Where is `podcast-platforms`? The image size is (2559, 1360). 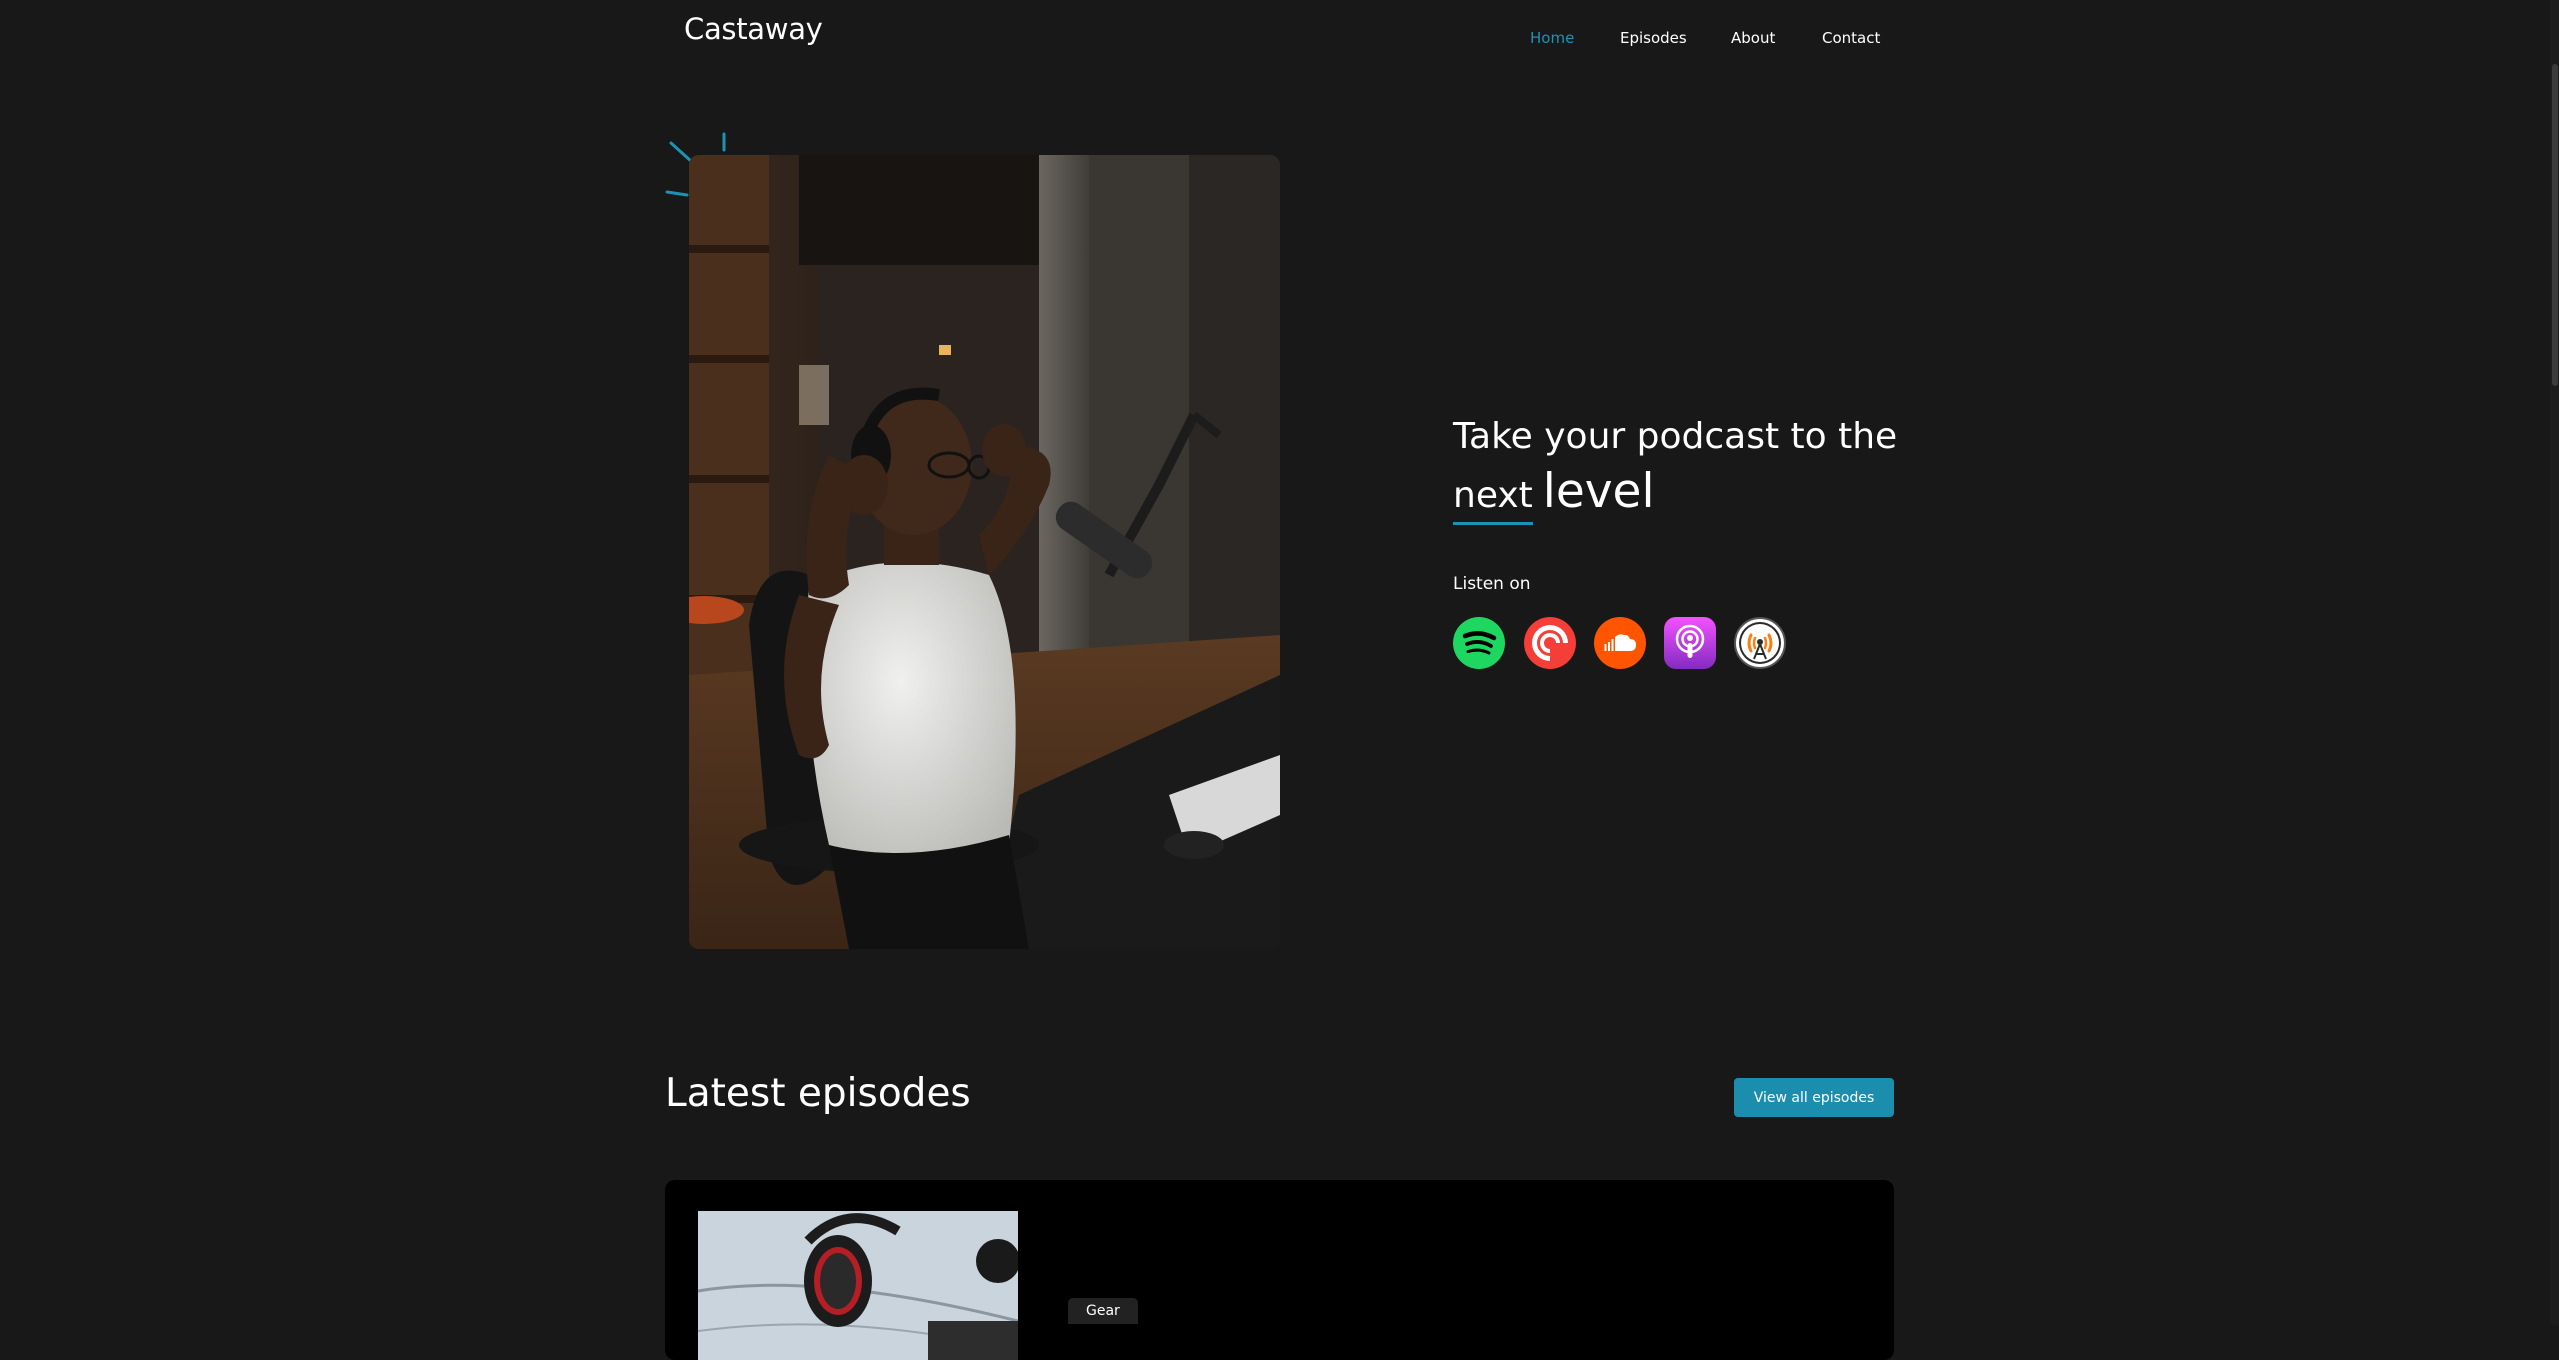 podcast-platforms is located at coordinates (1623, 643).